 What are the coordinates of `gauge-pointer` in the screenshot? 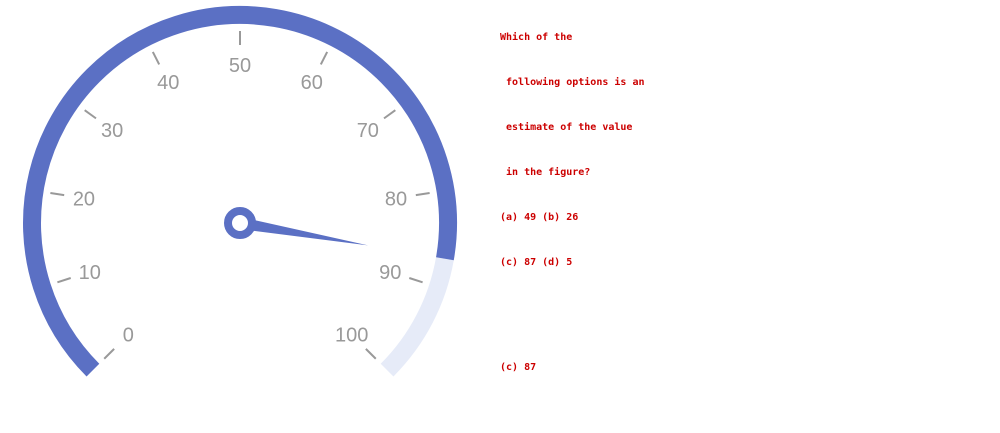 It's located at (303, 231).